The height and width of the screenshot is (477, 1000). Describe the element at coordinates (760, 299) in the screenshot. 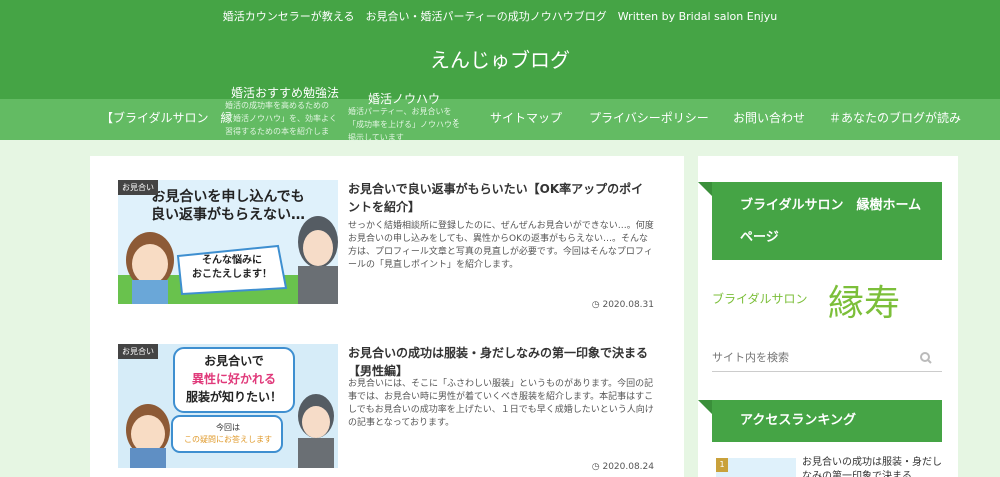

I see `logo-small-text: ブライダルサロン` at that location.